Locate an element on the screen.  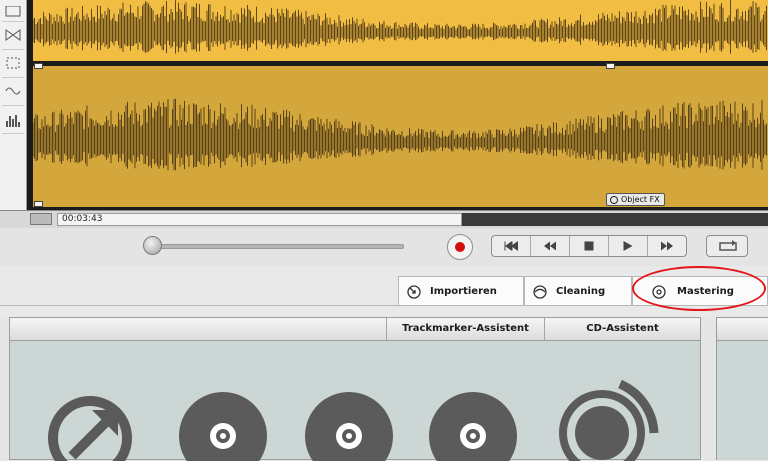
range-icon is located at coordinates (13, 63).